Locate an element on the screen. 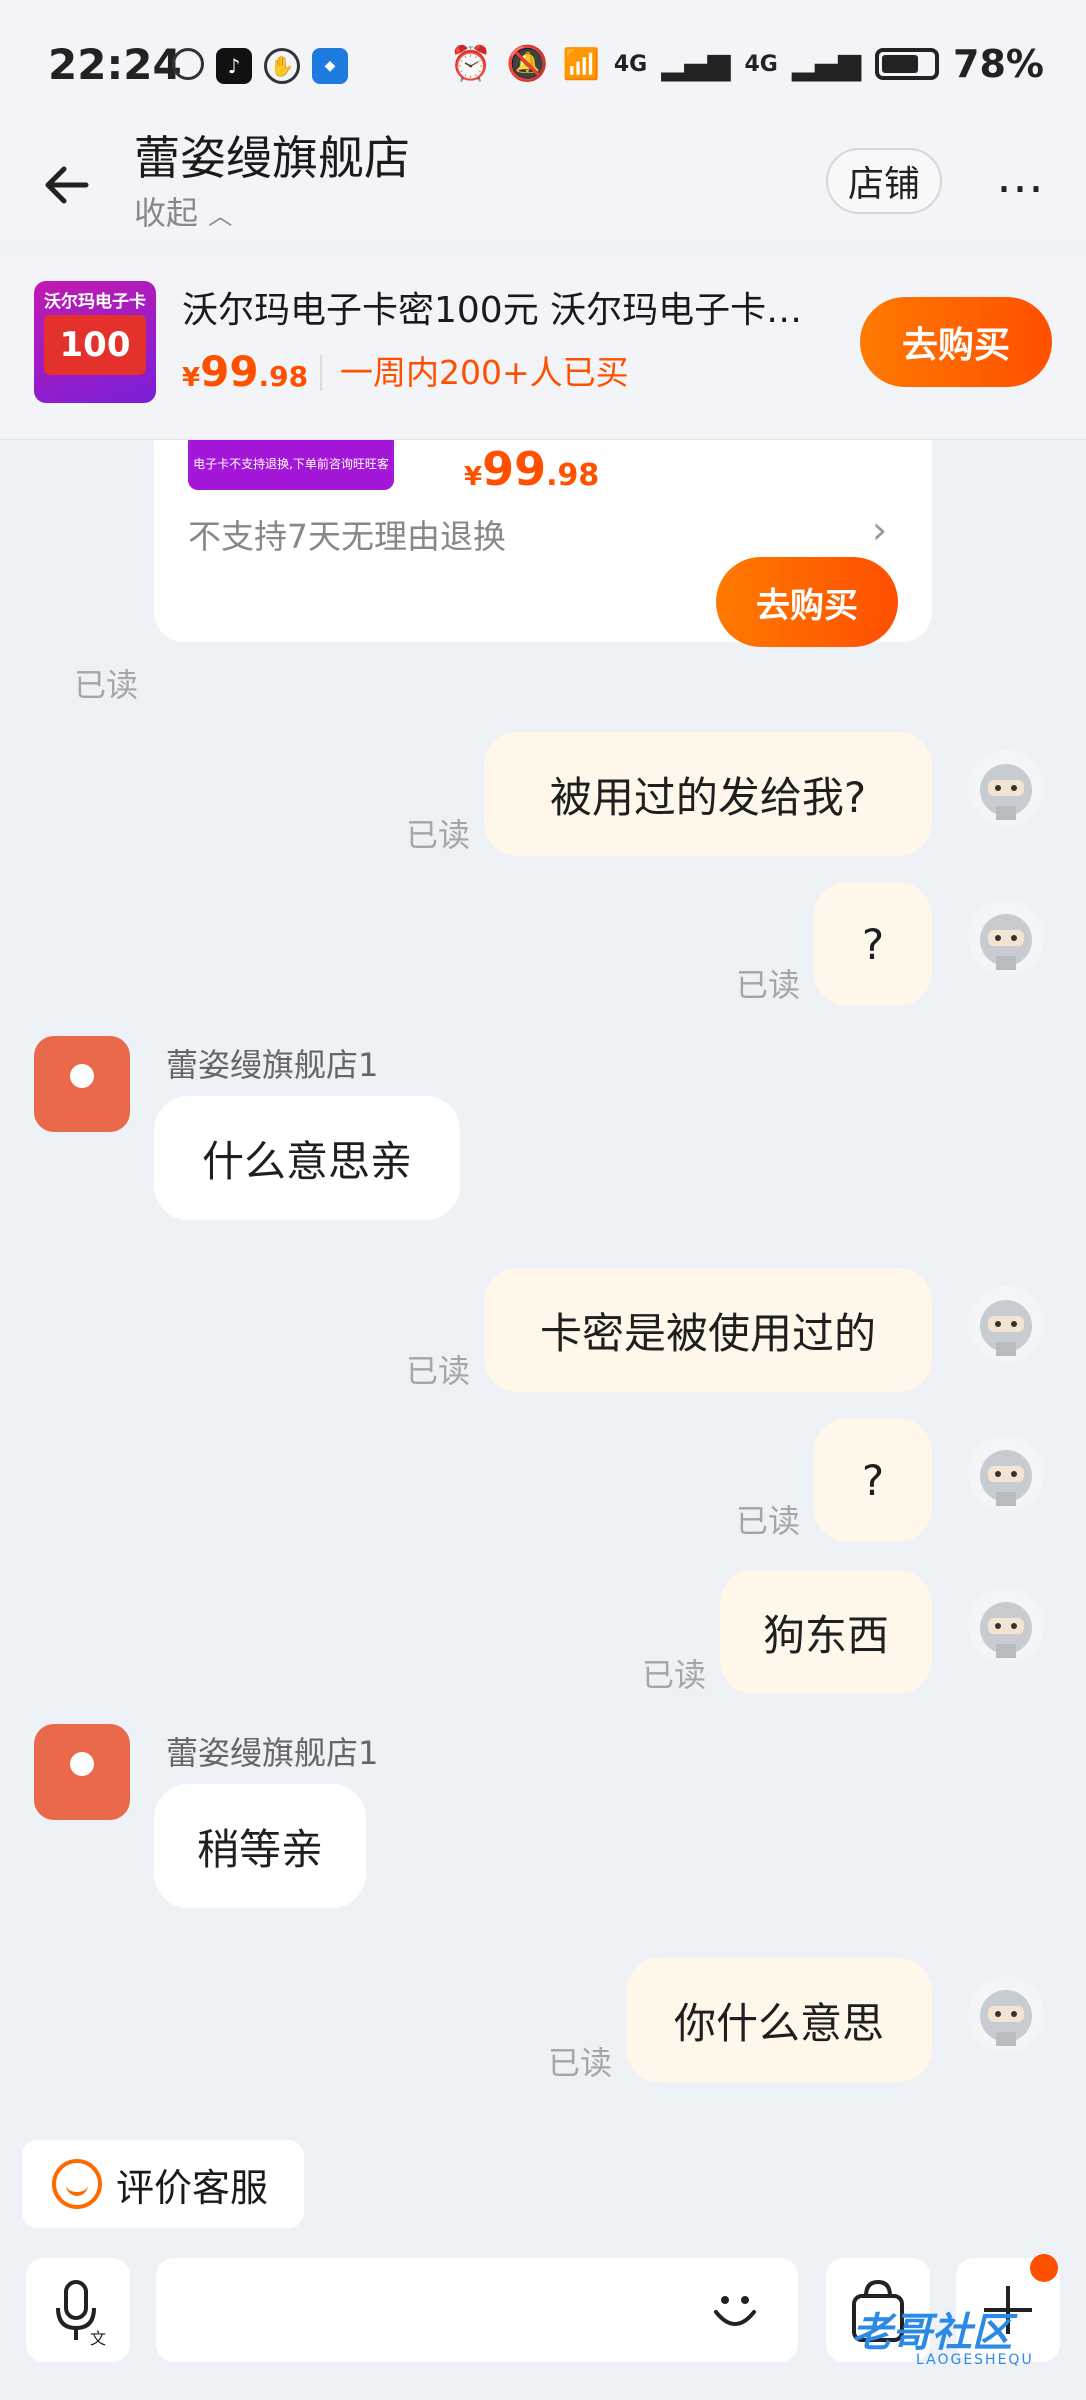  product-price: ¥99.98 is located at coordinates (245, 371).